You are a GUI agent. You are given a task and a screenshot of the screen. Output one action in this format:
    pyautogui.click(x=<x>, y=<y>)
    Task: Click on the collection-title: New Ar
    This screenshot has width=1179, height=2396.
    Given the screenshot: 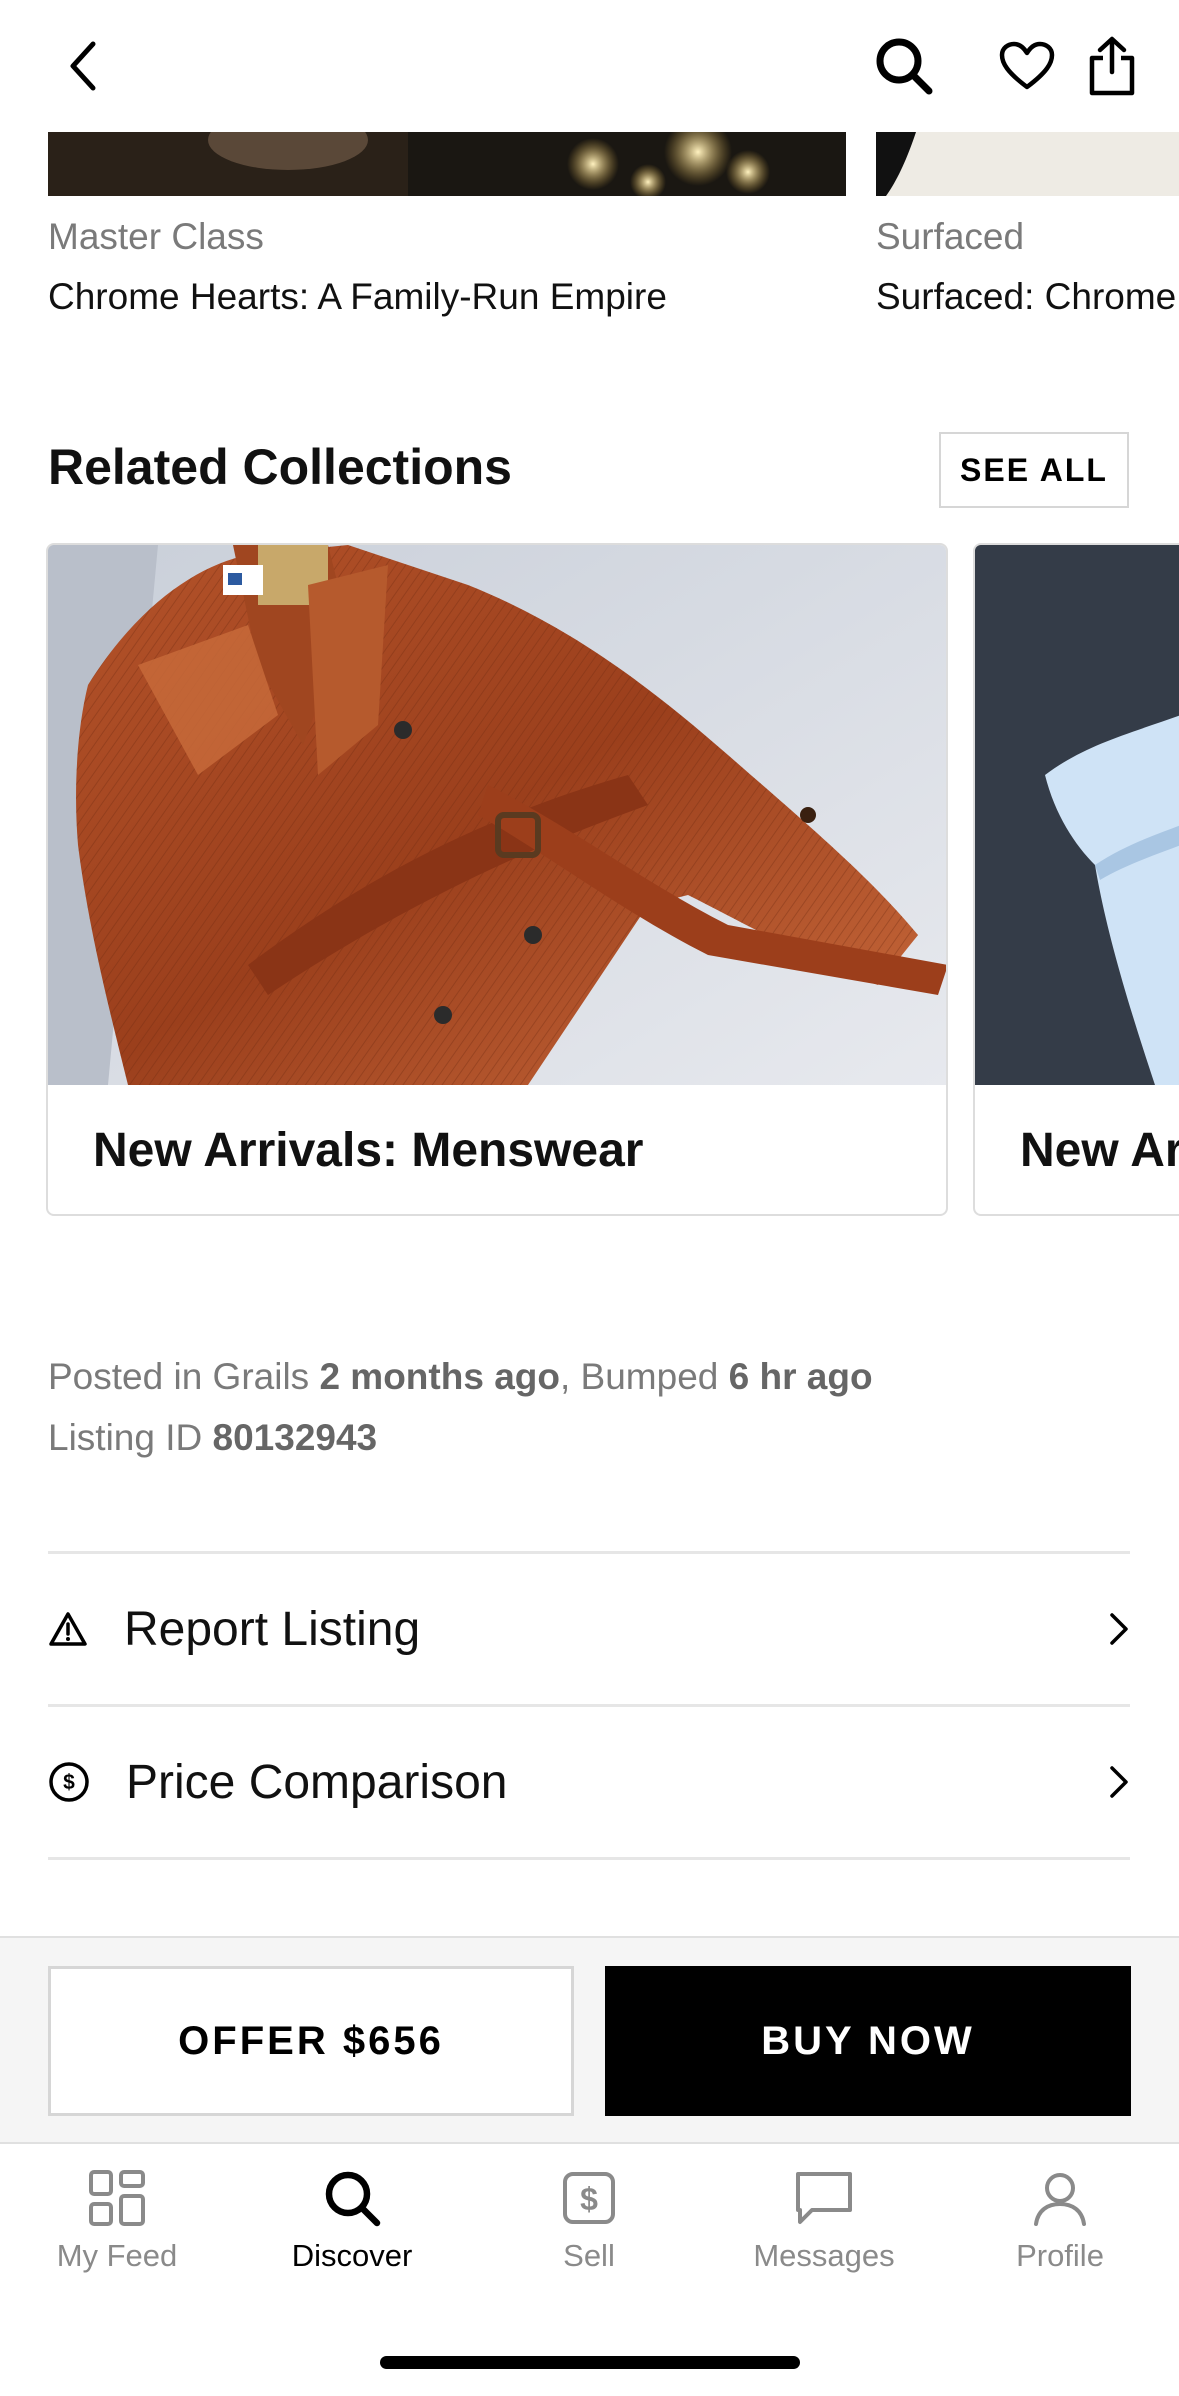 What is the action you would take?
    pyautogui.click(x=1099, y=1150)
    